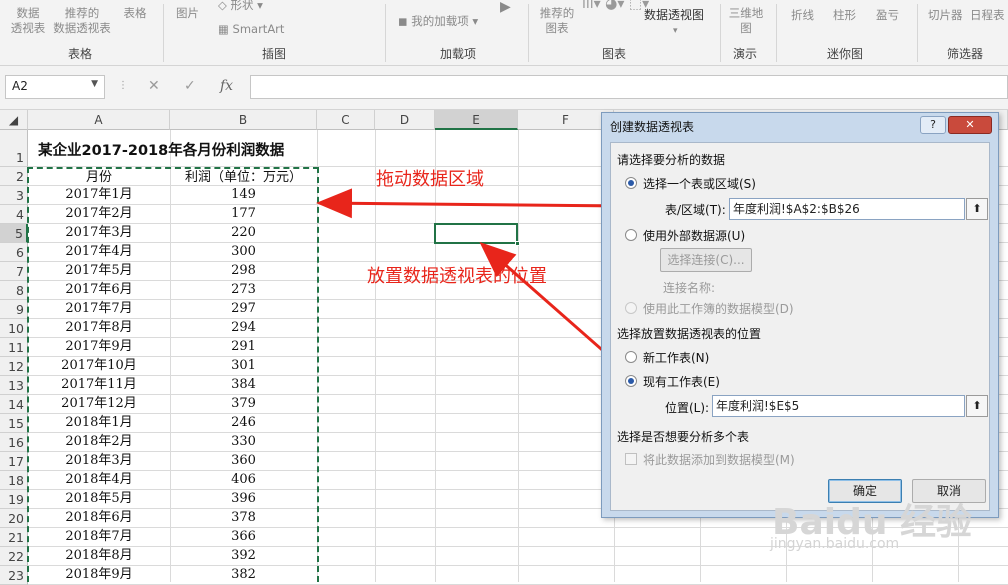 This screenshot has height=585, width=1008. I want to click on addin-side-icon: ▶, so click(505, 7).